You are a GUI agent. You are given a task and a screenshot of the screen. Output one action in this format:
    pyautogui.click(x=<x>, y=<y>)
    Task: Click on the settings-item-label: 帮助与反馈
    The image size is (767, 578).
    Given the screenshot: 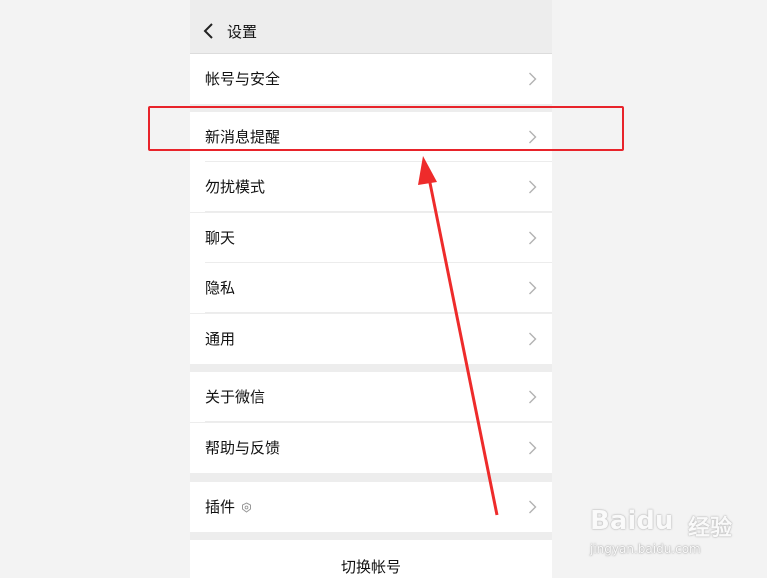 What is the action you would take?
    pyautogui.click(x=243, y=448)
    